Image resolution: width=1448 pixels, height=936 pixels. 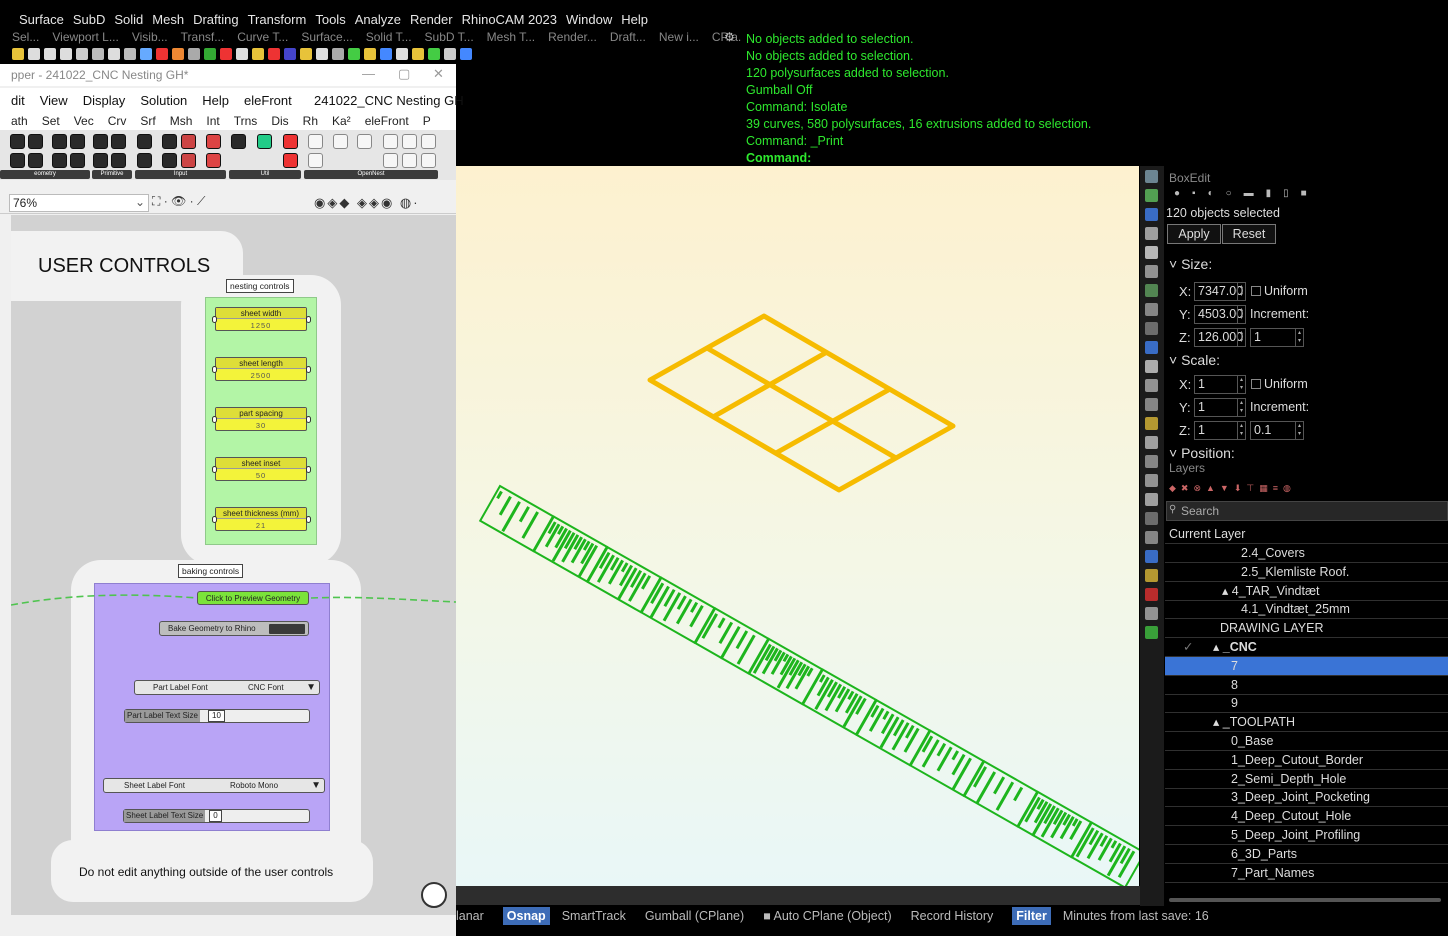 I want to click on layer-row: ▴ 4_TAR_Vindtæt, so click(x=1306, y=591).